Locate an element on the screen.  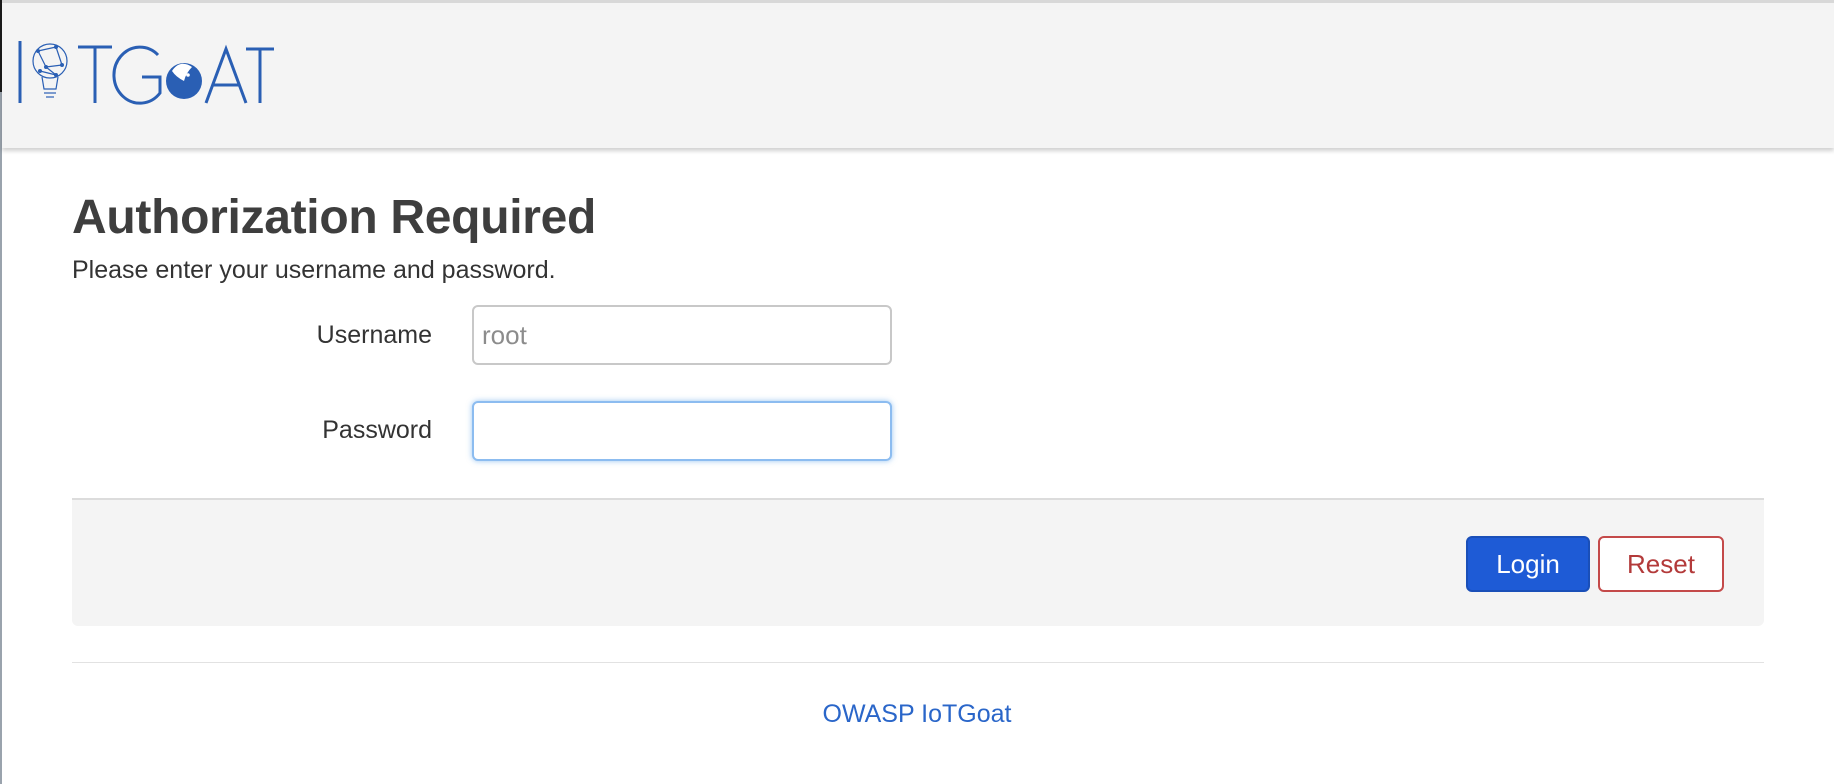
footer: OWASP IoTGoat is located at coordinates (917, 714).